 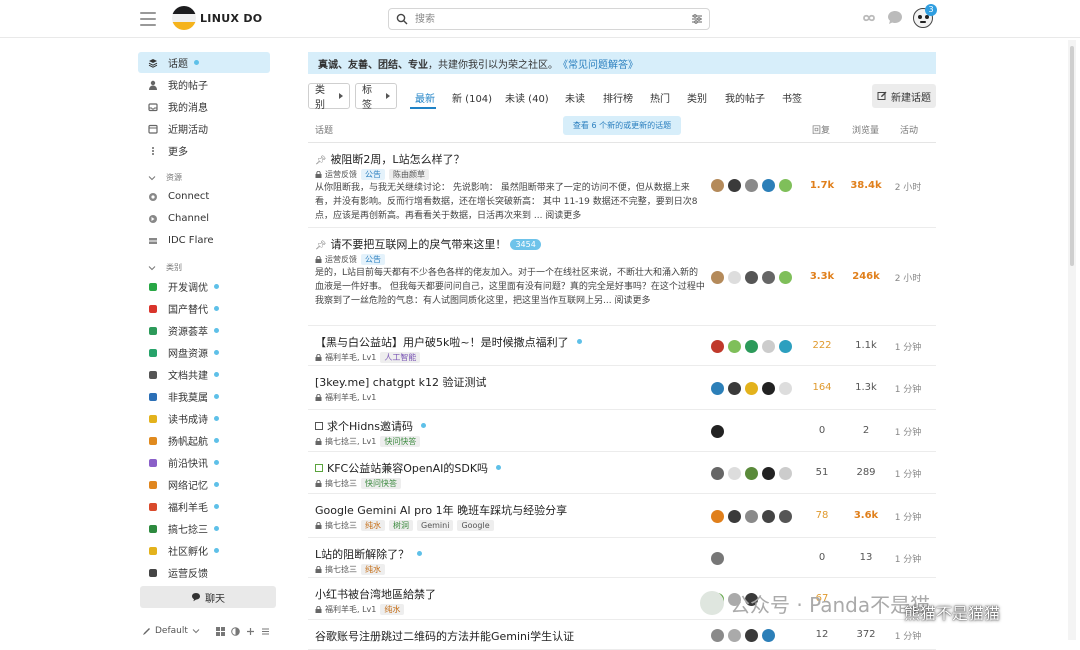 What do you see at coordinates (865, 129) in the screenshot?
I see `column-header-views: 浏览量` at bounding box center [865, 129].